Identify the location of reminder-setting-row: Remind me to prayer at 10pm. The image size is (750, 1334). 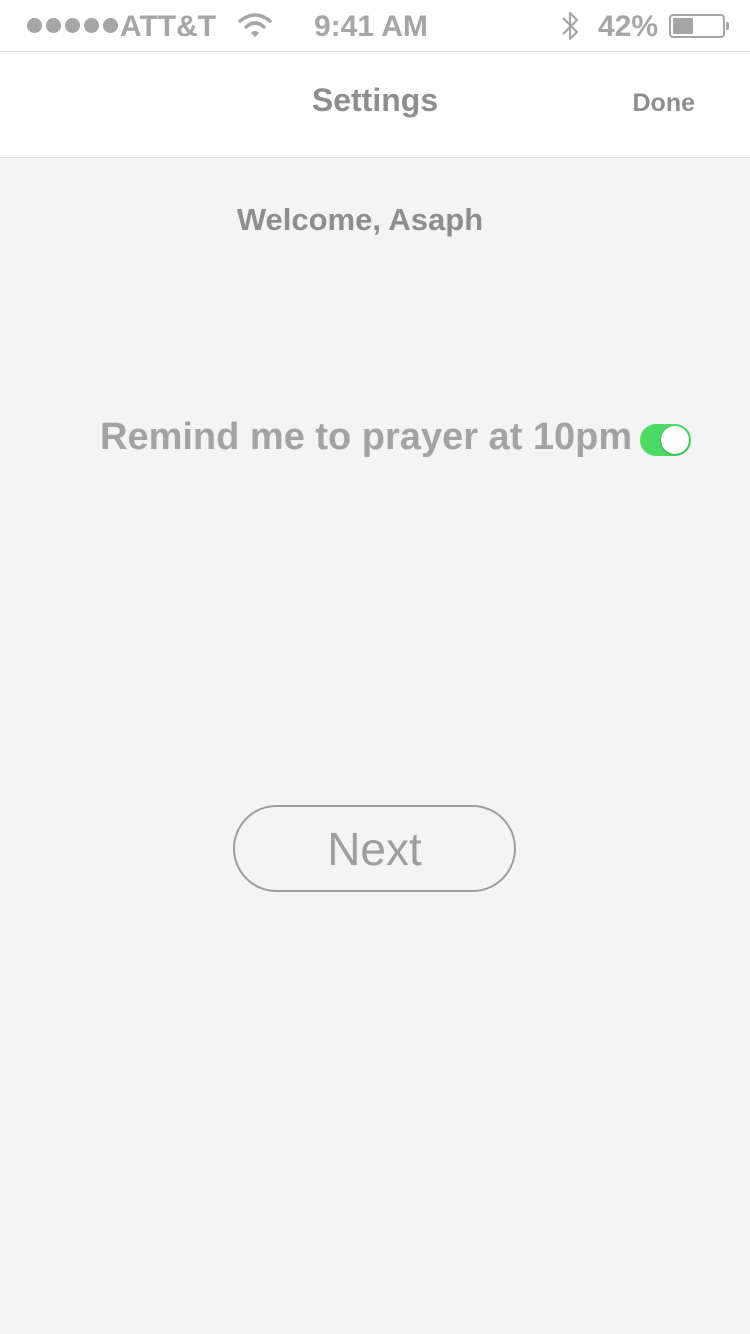
(400, 440).